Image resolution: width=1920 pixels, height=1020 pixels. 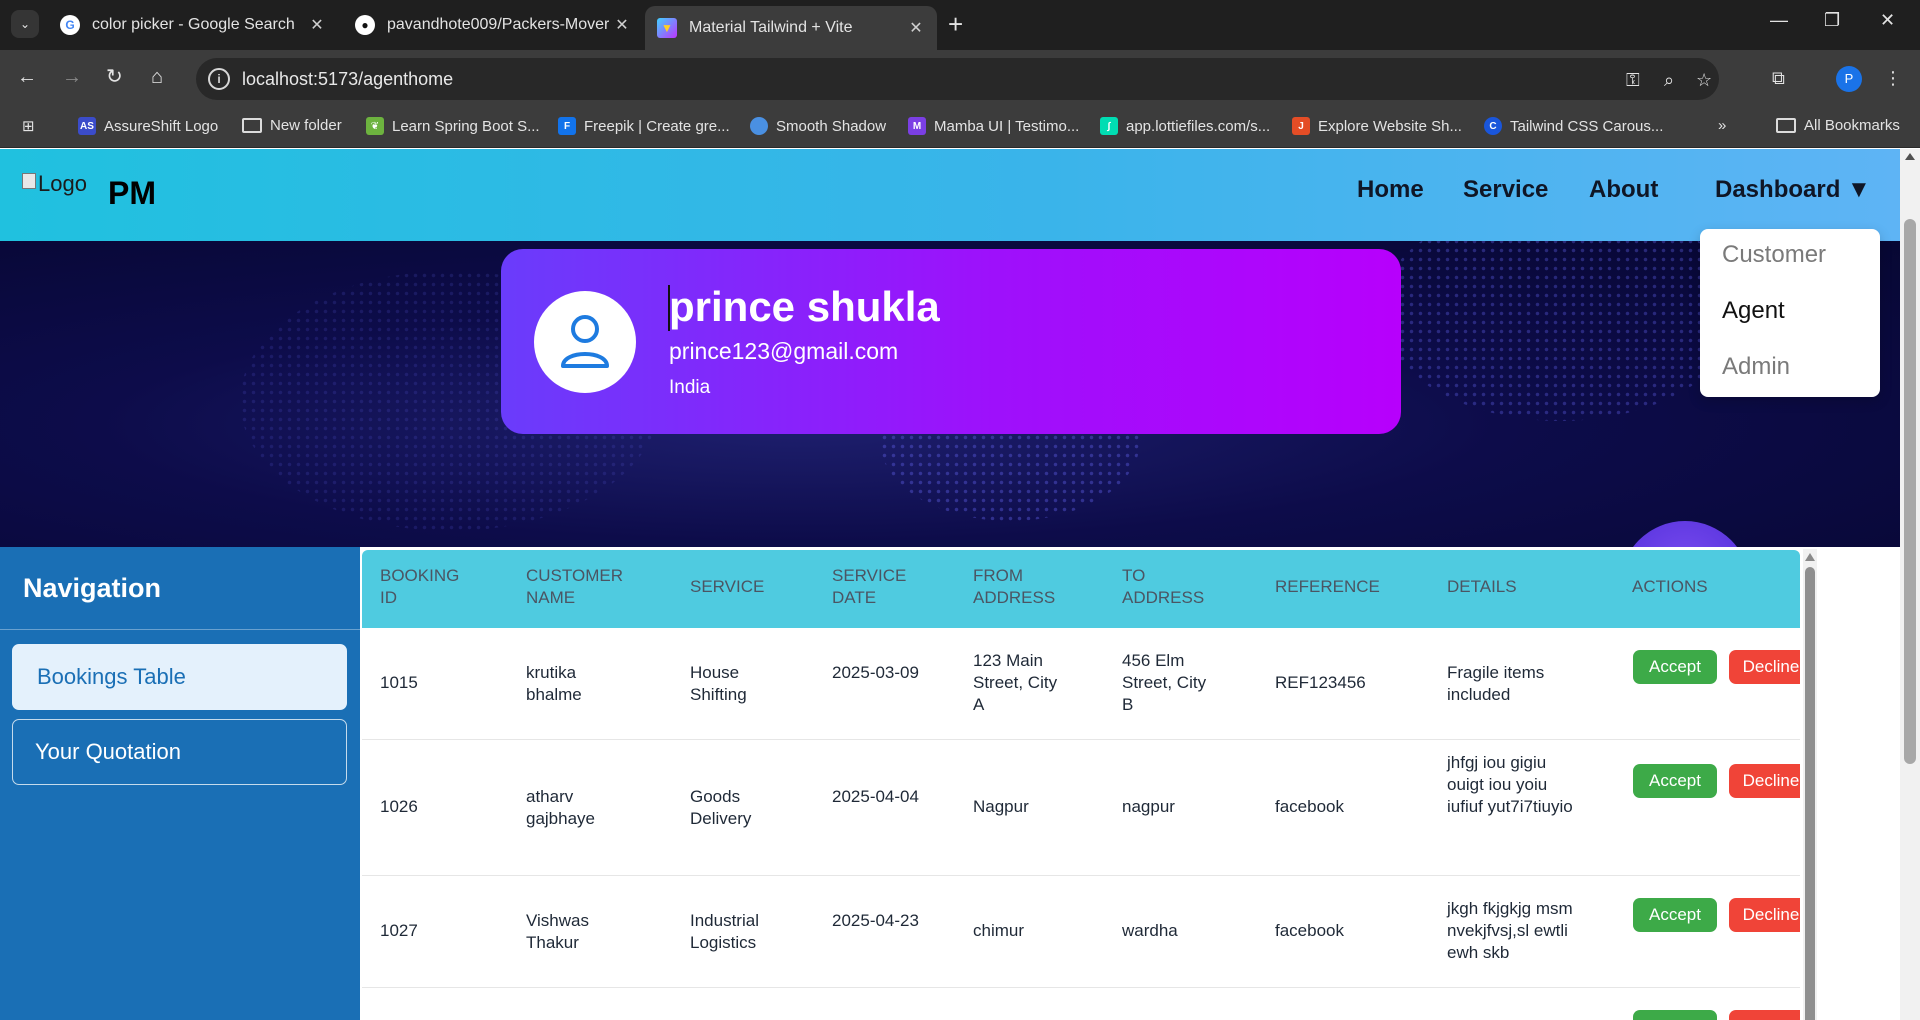 I want to click on key-icon: ⚿, so click(x=1633, y=80).